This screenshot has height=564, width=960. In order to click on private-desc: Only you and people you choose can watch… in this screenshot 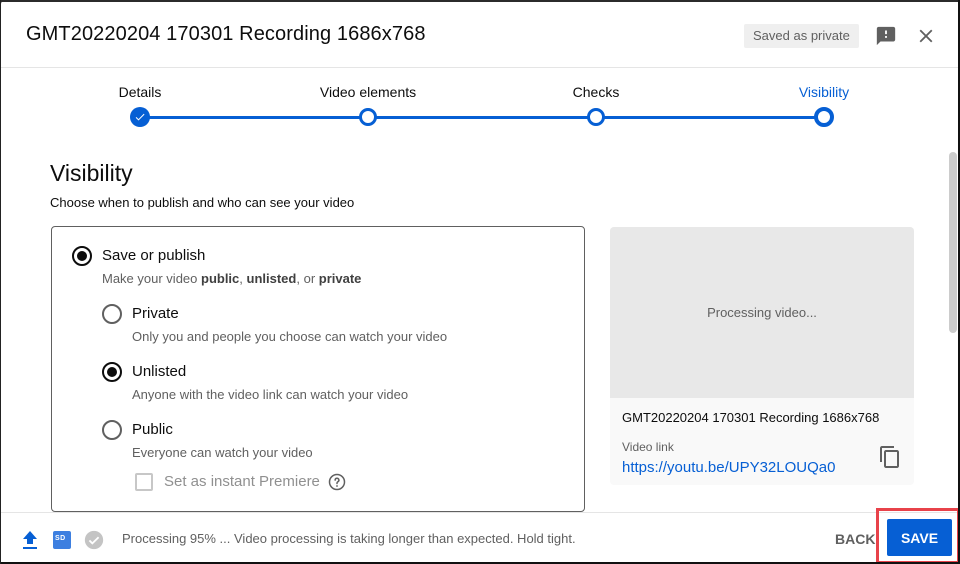, I will do `click(290, 336)`.